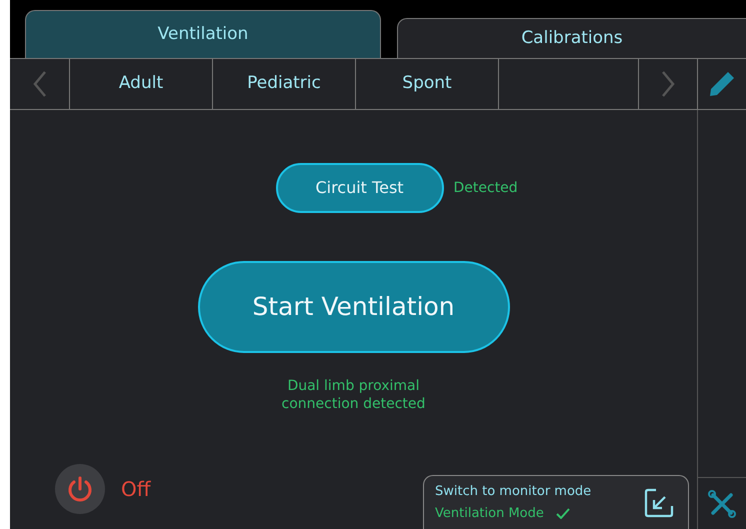 The image size is (746, 529). What do you see at coordinates (489, 514) in the screenshot?
I see `current-mode: Ventilation Mode` at bounding box center [489, 514].